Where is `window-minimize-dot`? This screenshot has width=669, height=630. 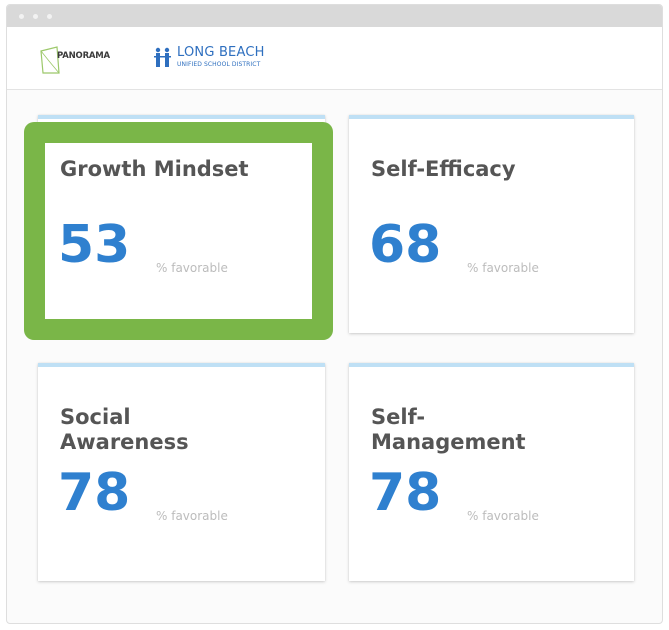
window-minimize-dot is located at coordinates (35, 16).